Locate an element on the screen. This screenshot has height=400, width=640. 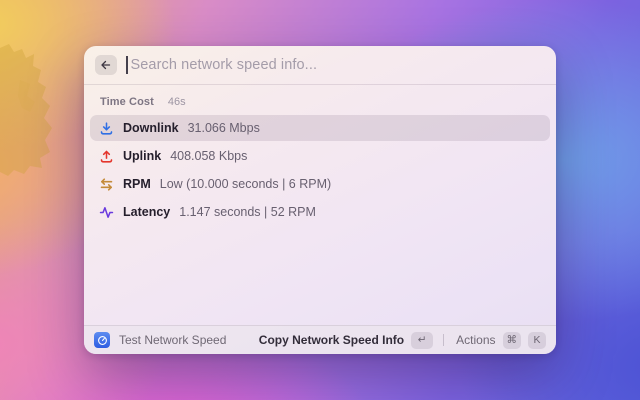
section-accessory: 46s is located at coordinates (176, 102).